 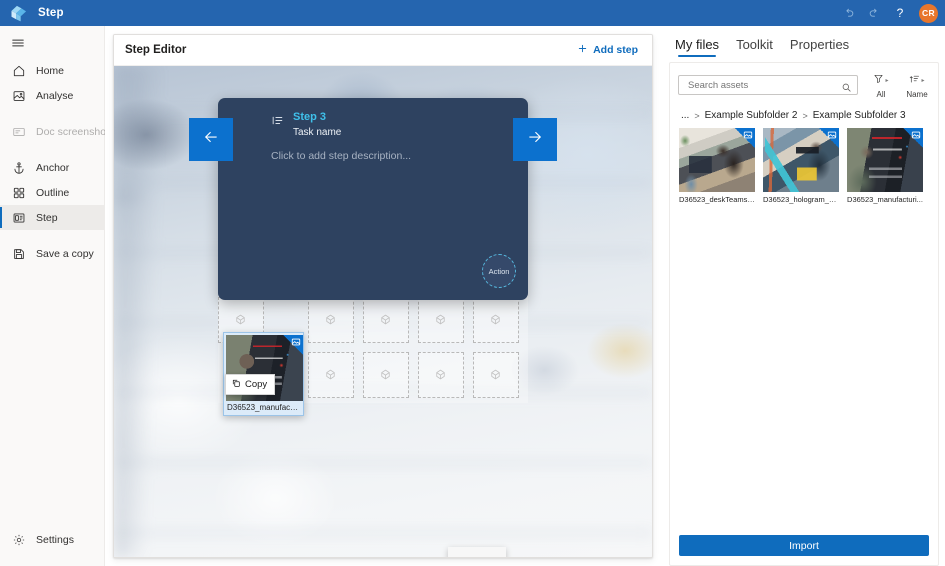 I want to click on topbar-actions: ? CR, so click(x=890, y=13).